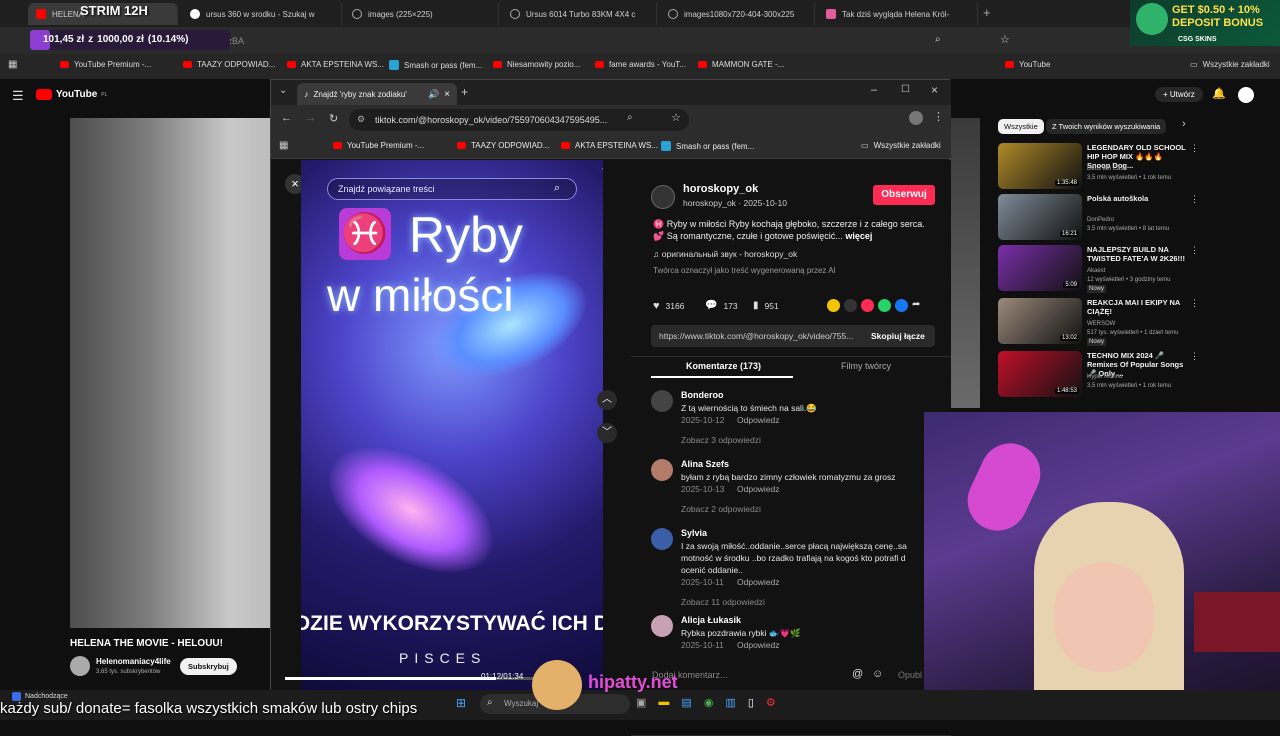  What do you see at coordinates (833, 305) in the screenshot?
I see `embed-icon` at bounding box center [833, 305].